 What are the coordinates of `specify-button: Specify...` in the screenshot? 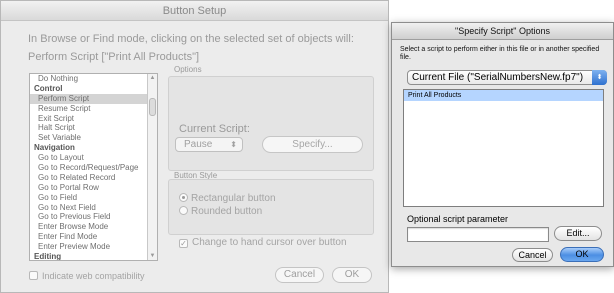 It's located at (312, 144).